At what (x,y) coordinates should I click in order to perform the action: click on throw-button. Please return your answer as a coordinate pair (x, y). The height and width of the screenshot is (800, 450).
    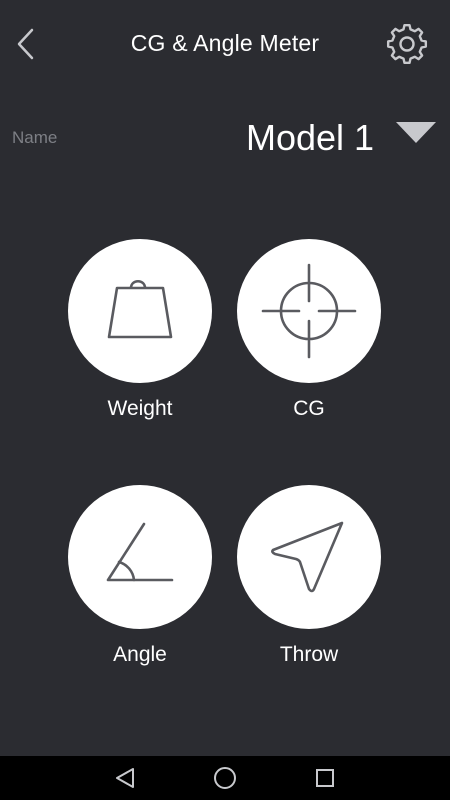
    Looking at the image, I should click on (309, 557).